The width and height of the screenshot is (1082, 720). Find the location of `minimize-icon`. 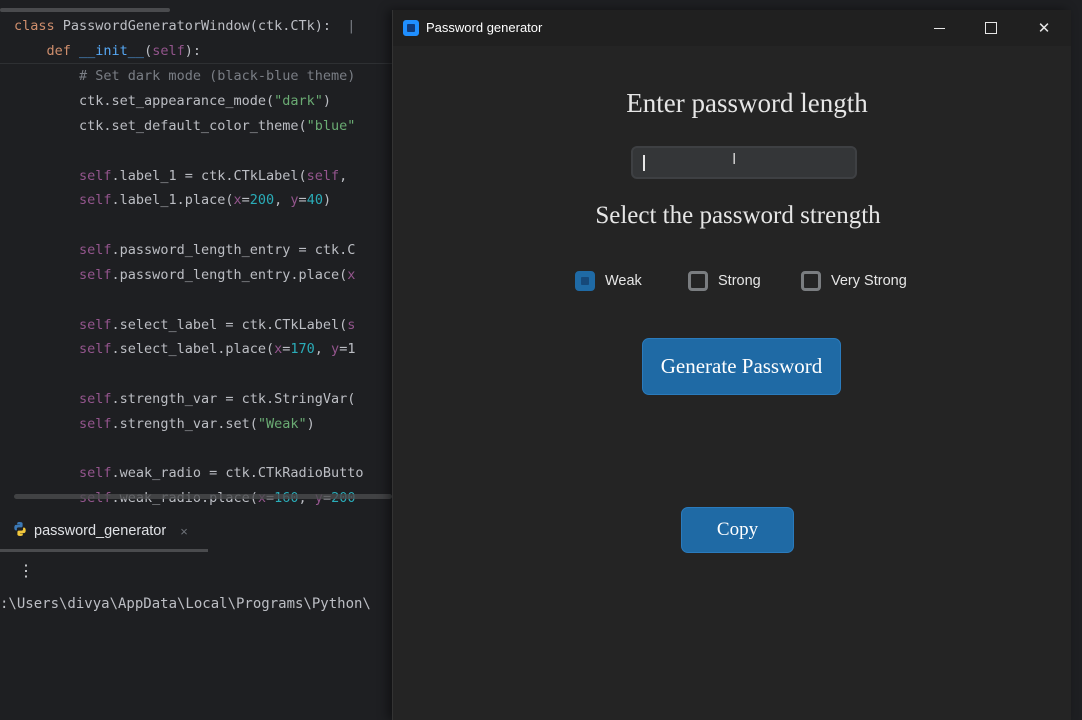

minimize-icon is located at coordinates (939, 28).